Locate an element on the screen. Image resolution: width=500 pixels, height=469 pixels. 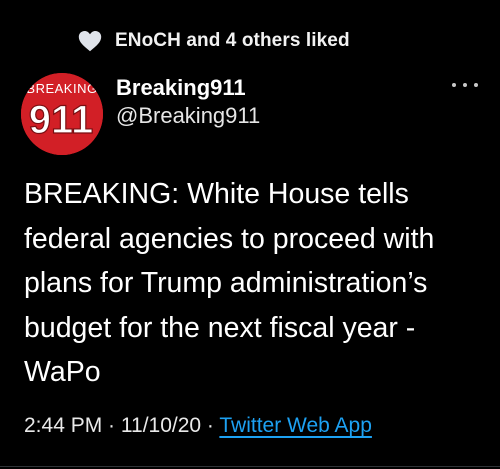
tweet-meta: 2:44 PM · 11/10/20 · Twitter Web App is located at coordinates (198, 426).